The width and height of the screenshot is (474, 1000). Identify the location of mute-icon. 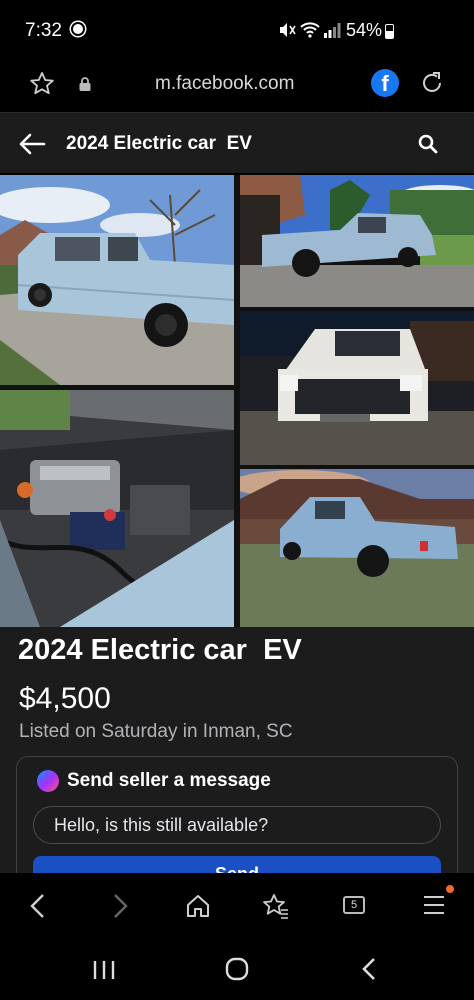
(288, 30).